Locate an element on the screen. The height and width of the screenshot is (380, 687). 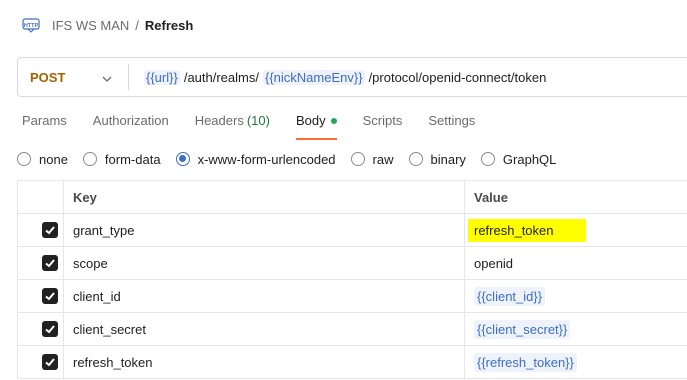
tab-label: Scripts is located at coordinates (382, 120).